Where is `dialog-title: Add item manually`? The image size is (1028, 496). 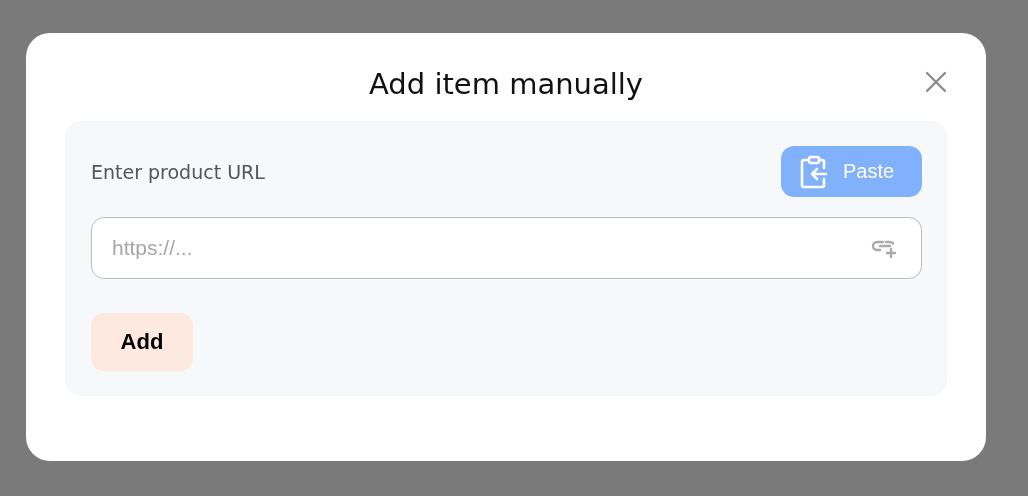
dialog-title: Add item manually is located at coordinates (506, 84).